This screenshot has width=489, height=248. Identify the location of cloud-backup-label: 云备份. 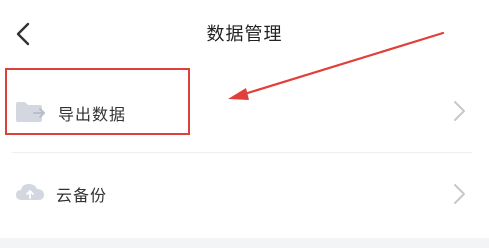
(82, 195).